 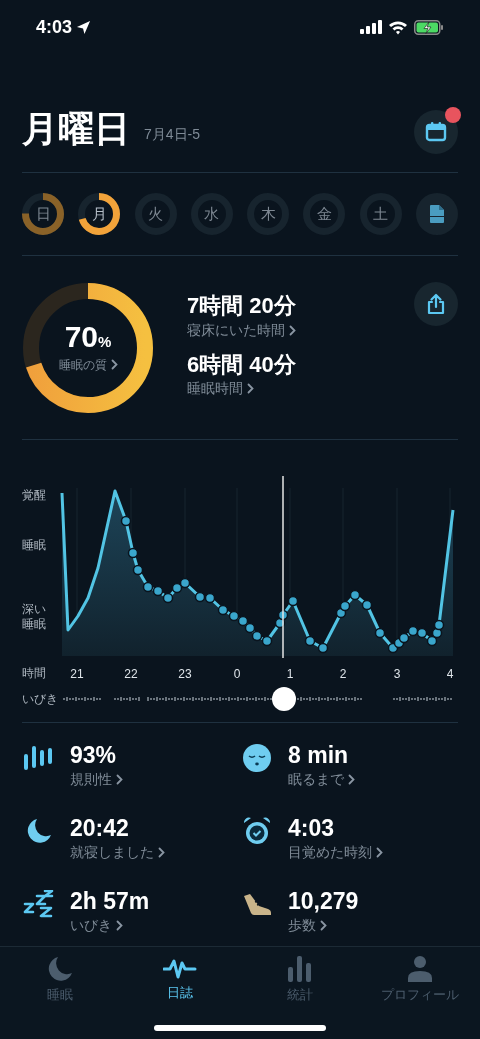 What do you see at coordinates (420, 969) in the screenshot?
I see `person-icon` at bounding box center [420, 969].